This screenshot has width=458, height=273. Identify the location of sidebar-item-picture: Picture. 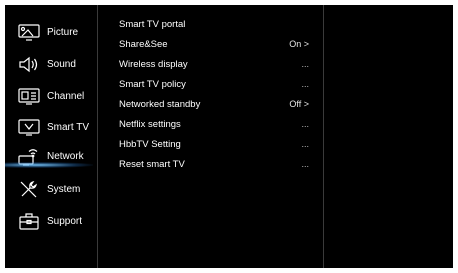
(49, 32).